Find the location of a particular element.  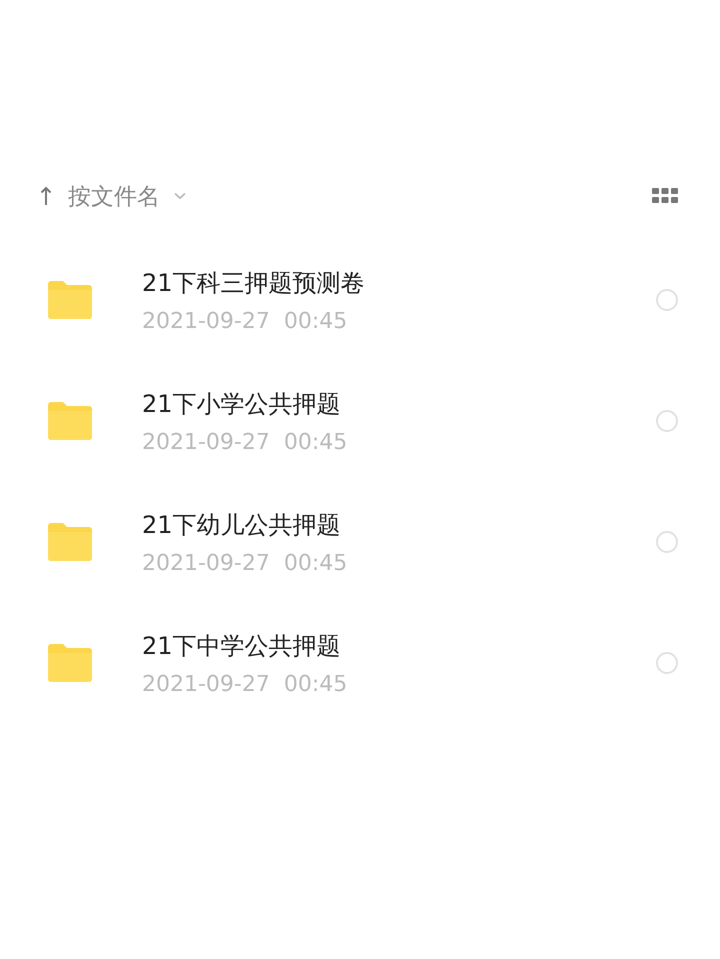

grid-view-icon is located at coordinates (665, 196).